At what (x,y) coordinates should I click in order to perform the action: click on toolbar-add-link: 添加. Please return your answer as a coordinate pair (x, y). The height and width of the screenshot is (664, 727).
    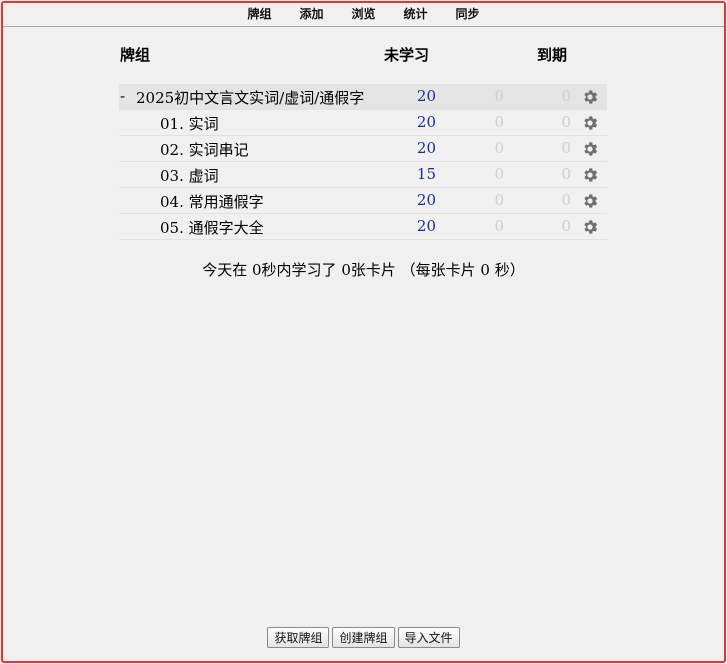
    Looking at the image, I should click on (311, 13).